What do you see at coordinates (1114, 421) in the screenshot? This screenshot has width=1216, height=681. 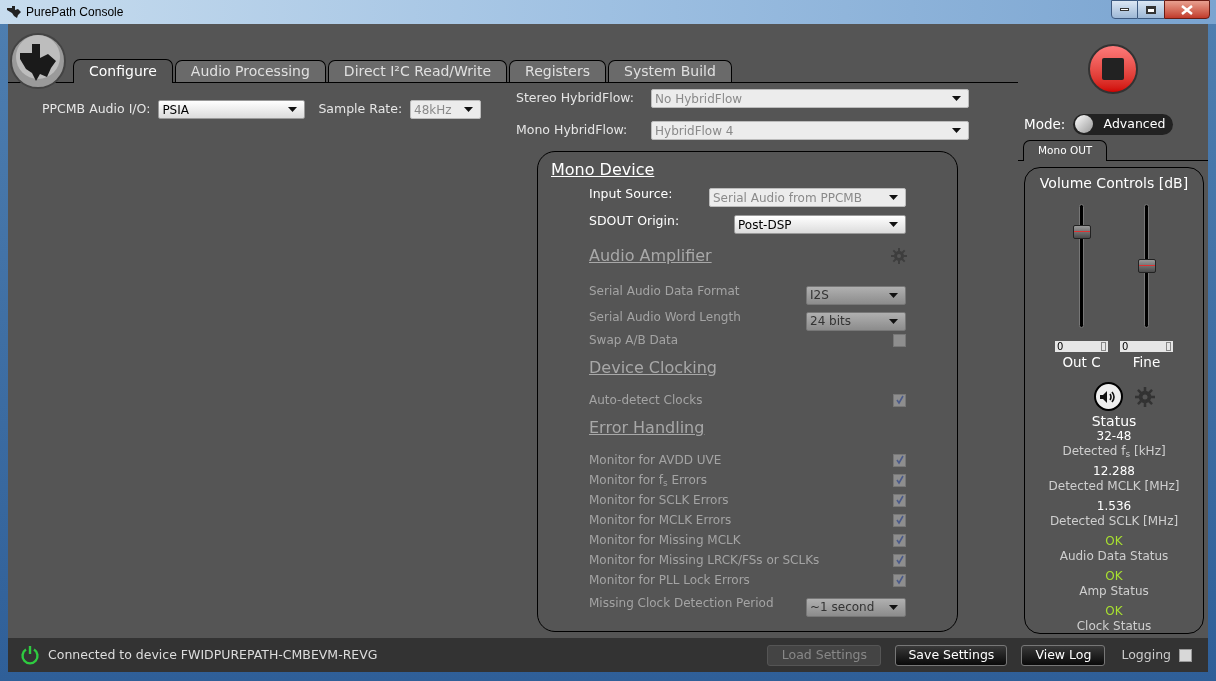 I see `status-heading: Status` at bounding box center [1114, 421].